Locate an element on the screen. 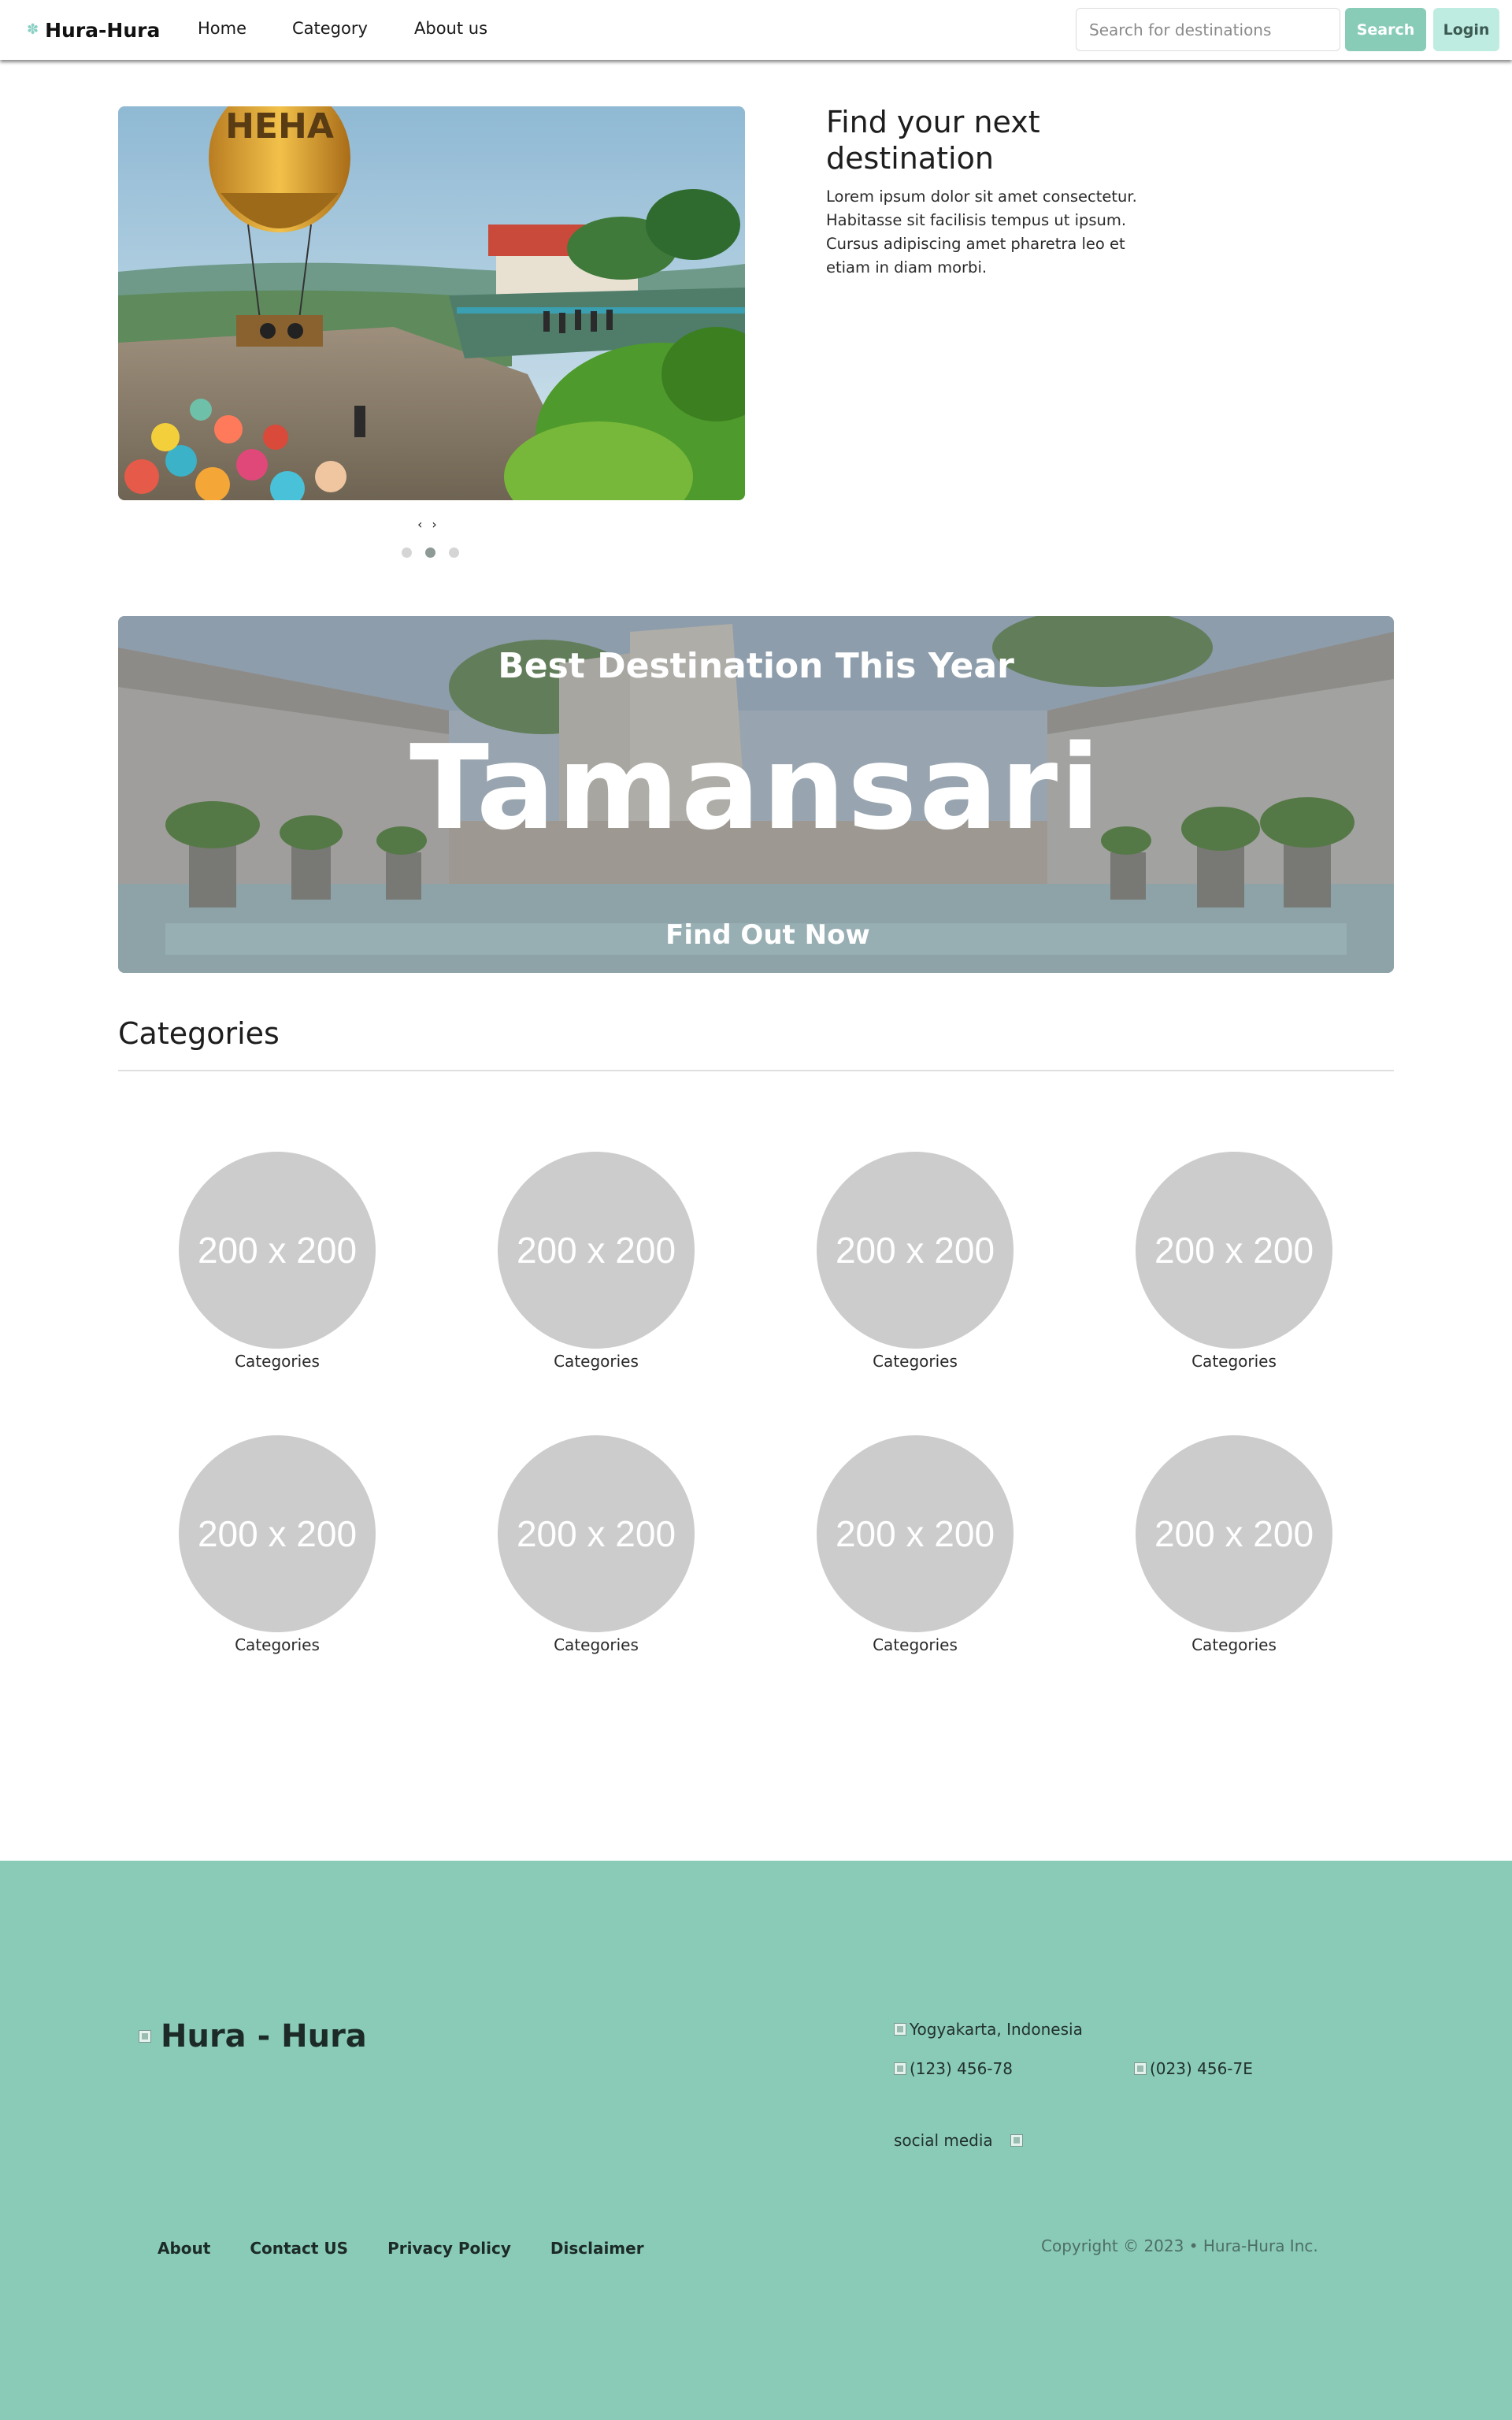 The image size is (1512, 2420). footer-link-contact: Contact US is located at coordinates (299, 2248).